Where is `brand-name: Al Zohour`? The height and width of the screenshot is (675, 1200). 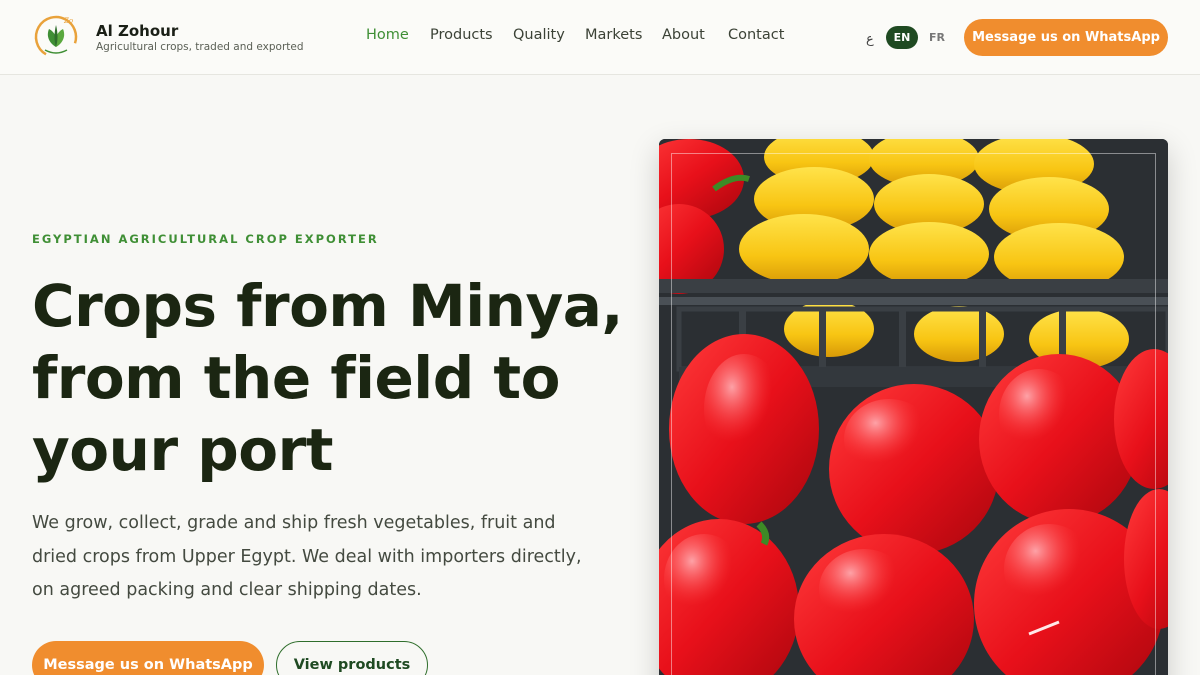
brand-name: Al Zohour is located at coordinates (137, 31).